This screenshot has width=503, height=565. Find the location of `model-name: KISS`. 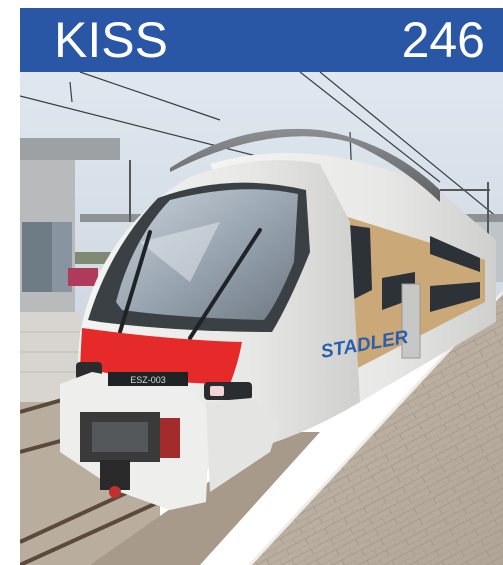

model-name: KISS is located at coordinates (111, 40).